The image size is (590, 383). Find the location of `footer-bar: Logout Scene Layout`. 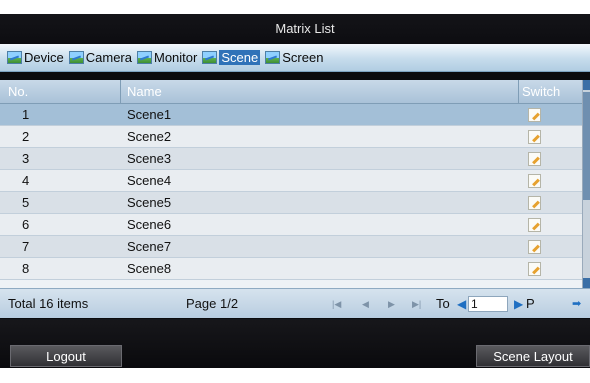

footer-bar: Logout Scene Layout is located at coordinates (295, 343).